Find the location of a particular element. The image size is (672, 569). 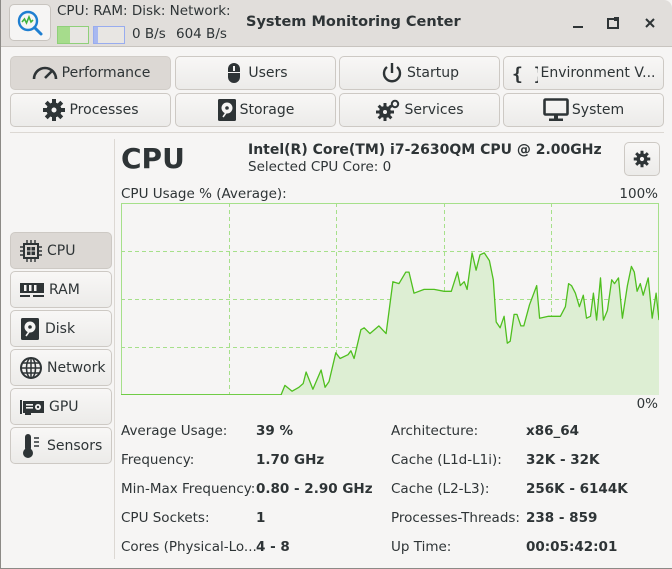

tab-processes: Processes is located at coordinates (90, 110).